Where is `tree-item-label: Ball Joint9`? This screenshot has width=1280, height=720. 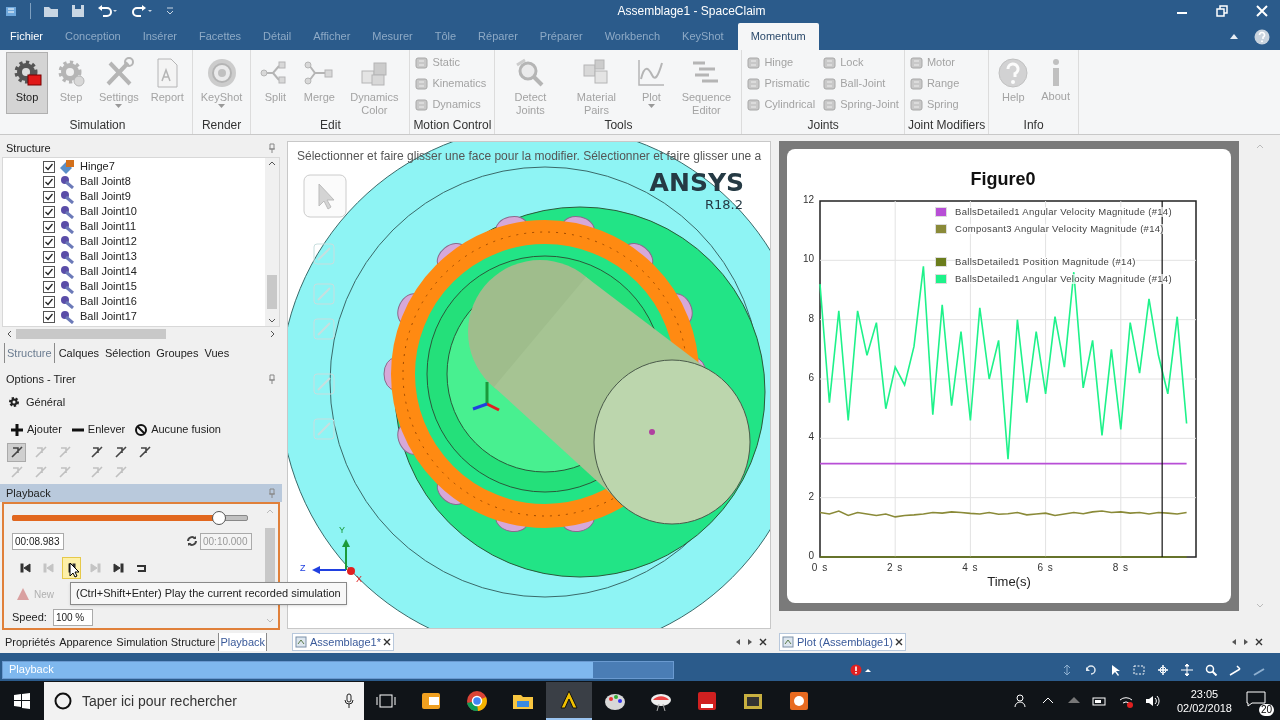
tree-item-label: Ball Joint9 is located at coordinates (105, 196).